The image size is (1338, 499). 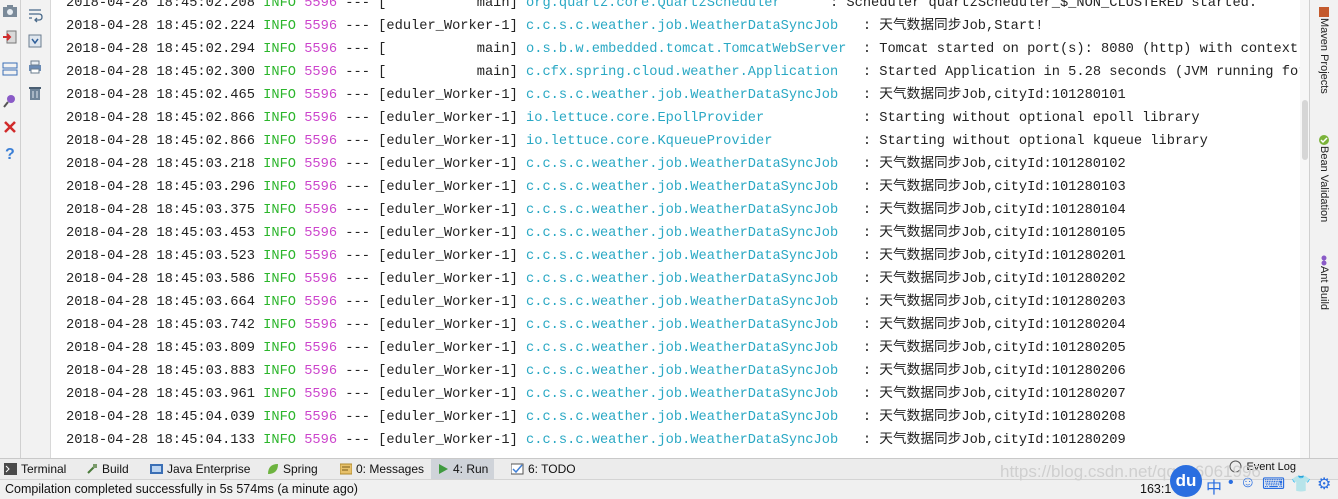 I want to click on tab-maven-projects: Maven Projects, so click(x=1324, y=50).